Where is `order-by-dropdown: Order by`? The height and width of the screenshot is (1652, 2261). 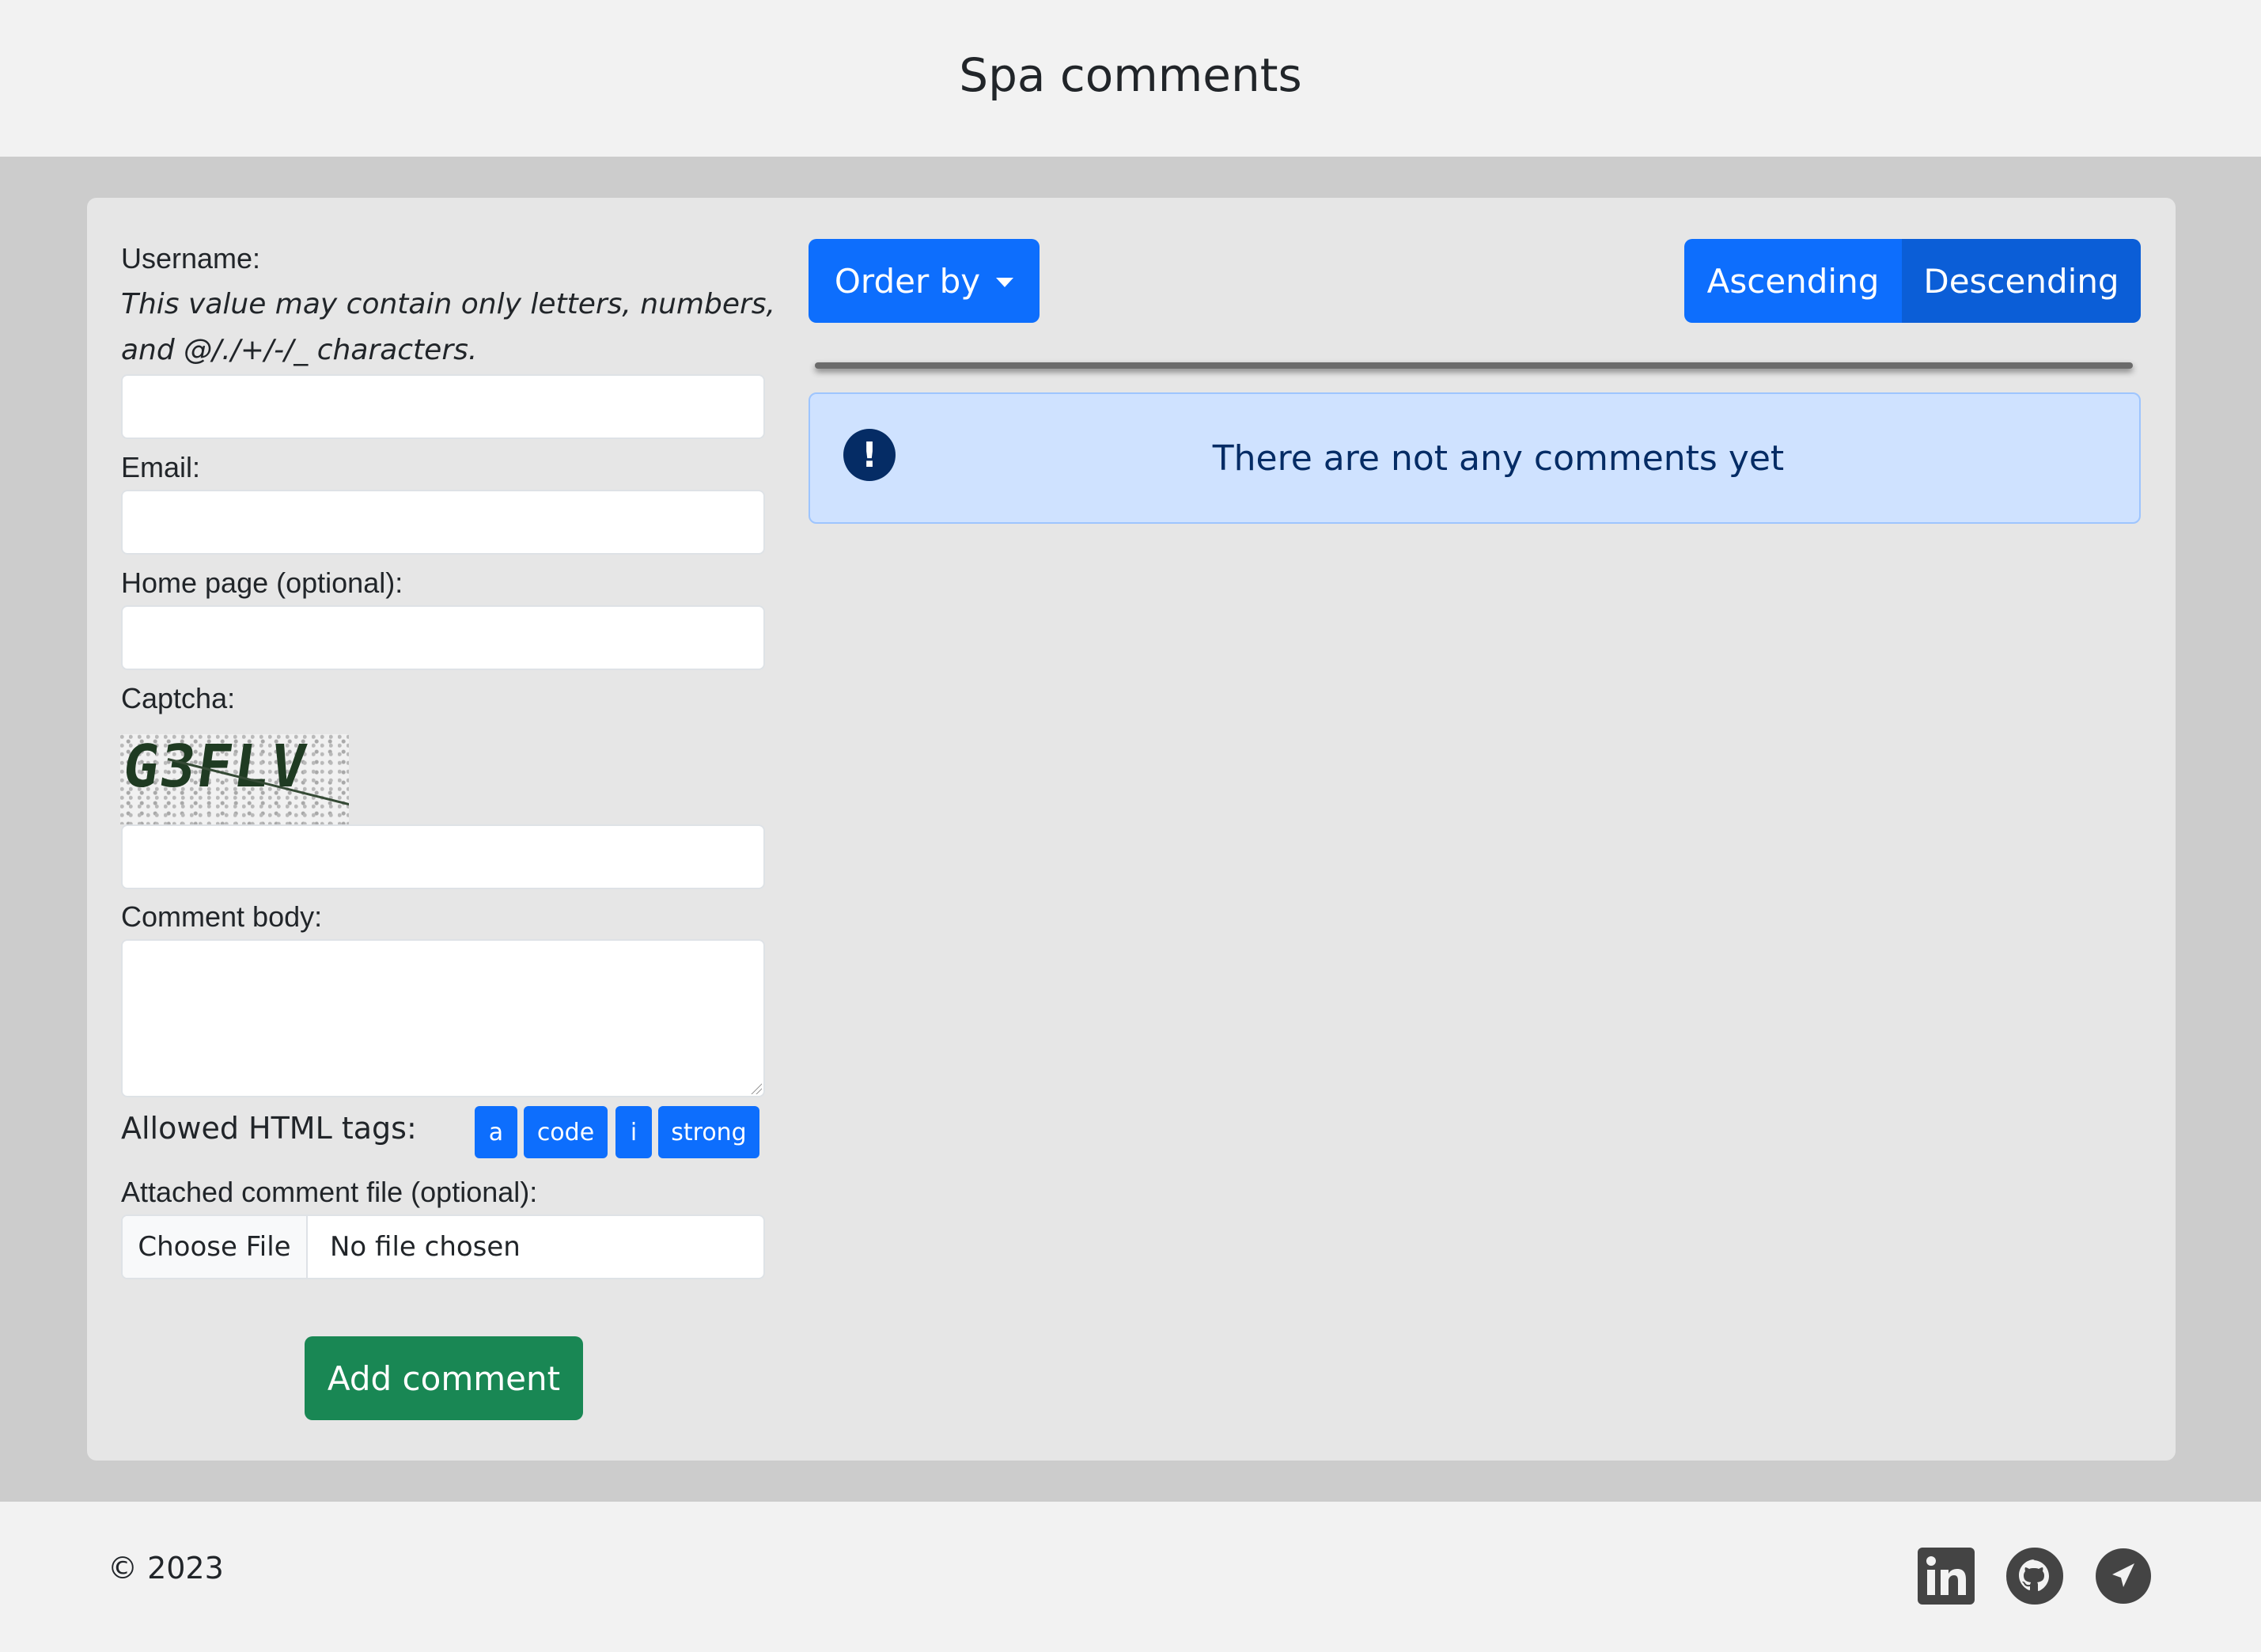 order-by-dropdown: Order by is located at coordinates (924, 281).